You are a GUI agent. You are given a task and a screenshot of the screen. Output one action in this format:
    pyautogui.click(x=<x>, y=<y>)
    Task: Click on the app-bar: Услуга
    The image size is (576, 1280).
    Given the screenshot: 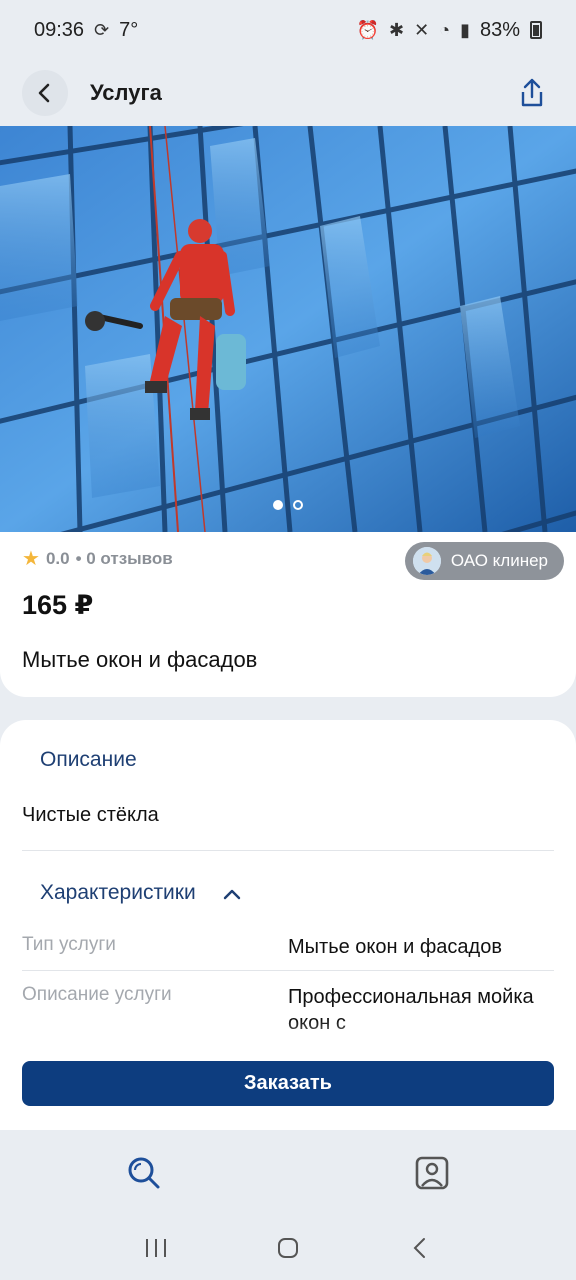 What is the action you would take?
    pyautogui.click(x=288, y=93)
    